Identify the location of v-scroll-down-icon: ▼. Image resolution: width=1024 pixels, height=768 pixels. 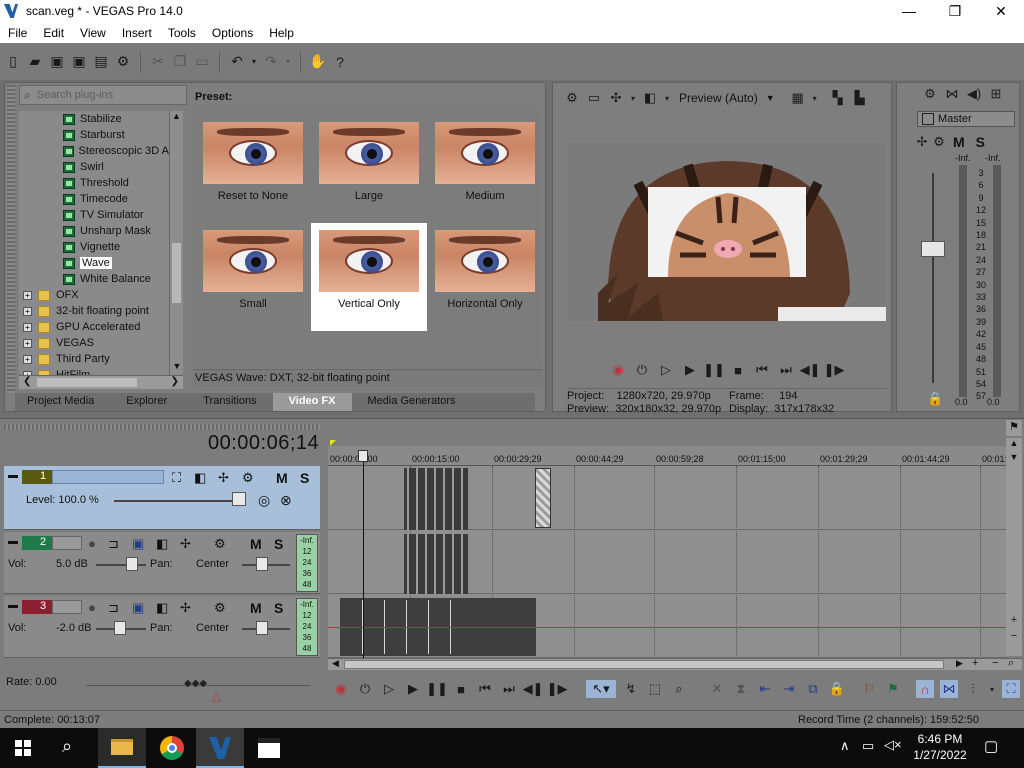
(1014, 459).